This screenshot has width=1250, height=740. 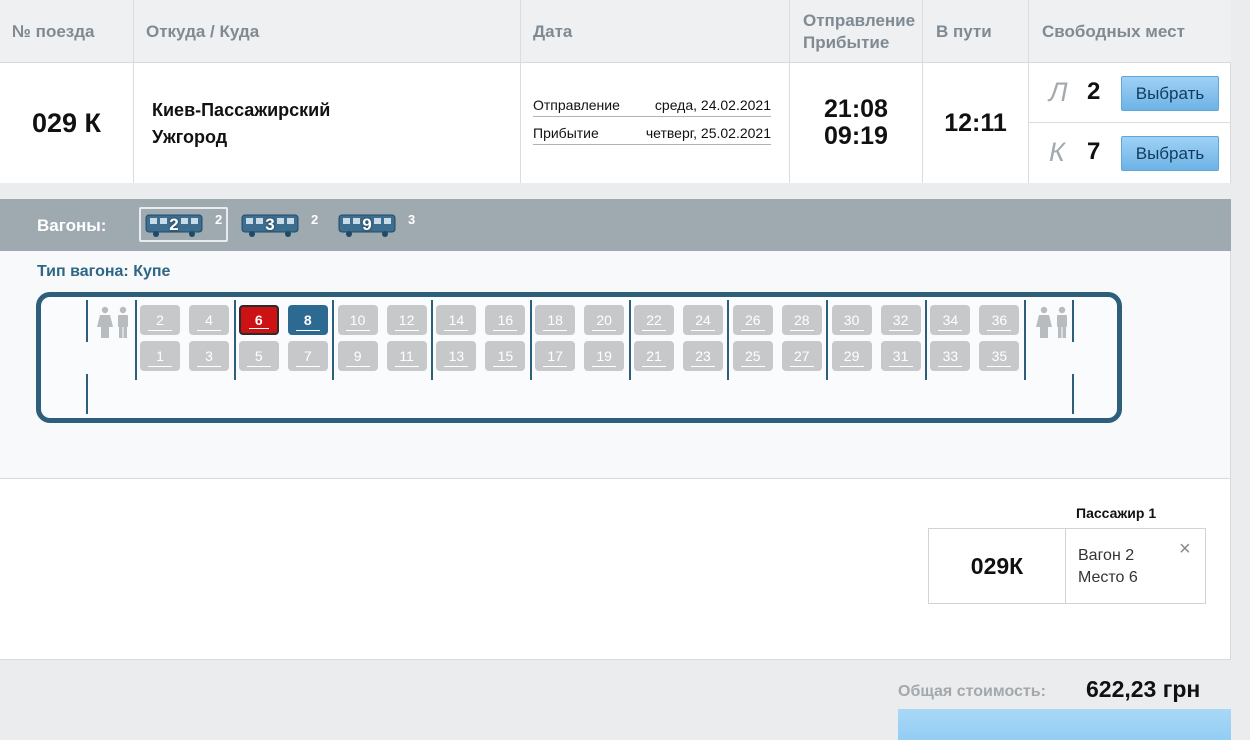 I want to click on header-route: Откуда / Куда, so click(x=203, y=31).